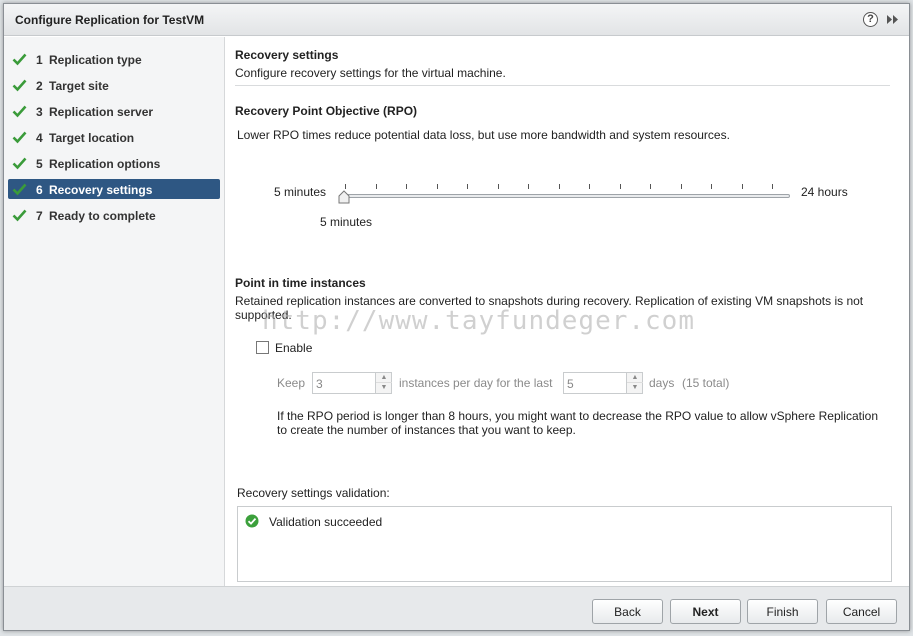 Image resolution: width=913 pixels, height=636 pixels. What do you see at coordinates (326, 111) in the screenshot?
I see `rpo-heading: Recovery Point Objective (RPO)` at bounding box center [326, 111].